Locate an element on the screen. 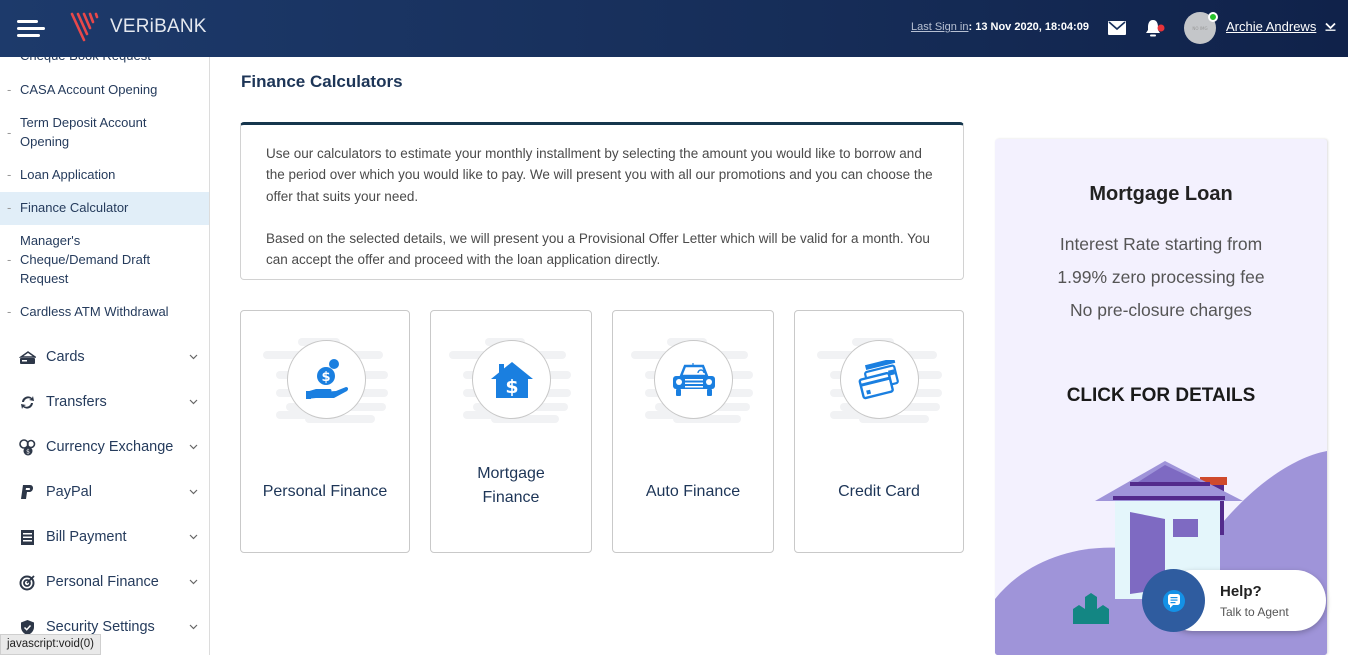 The width and height of the screenshot is (1348, 655). help-title: Help? is located at coordinates (1241, 591).